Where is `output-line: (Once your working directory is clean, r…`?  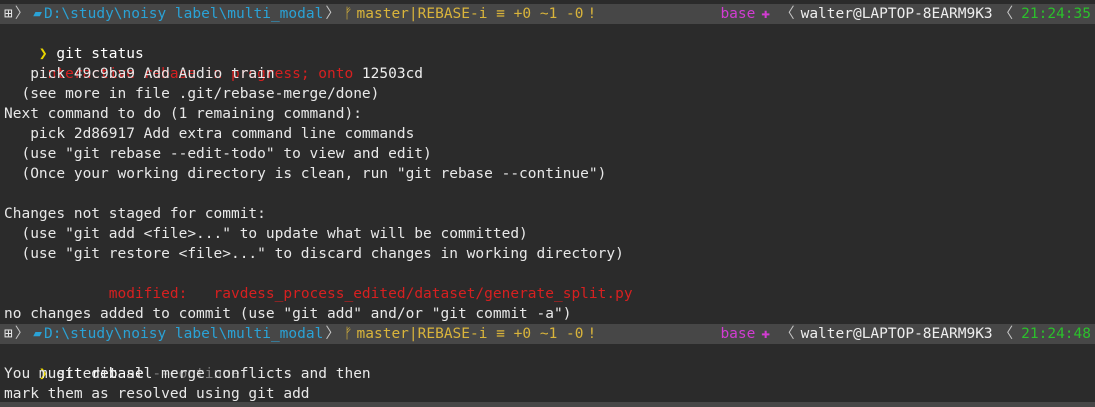 output-line: (Once your working directory is clean, r… is located at coordinates (305, 174).